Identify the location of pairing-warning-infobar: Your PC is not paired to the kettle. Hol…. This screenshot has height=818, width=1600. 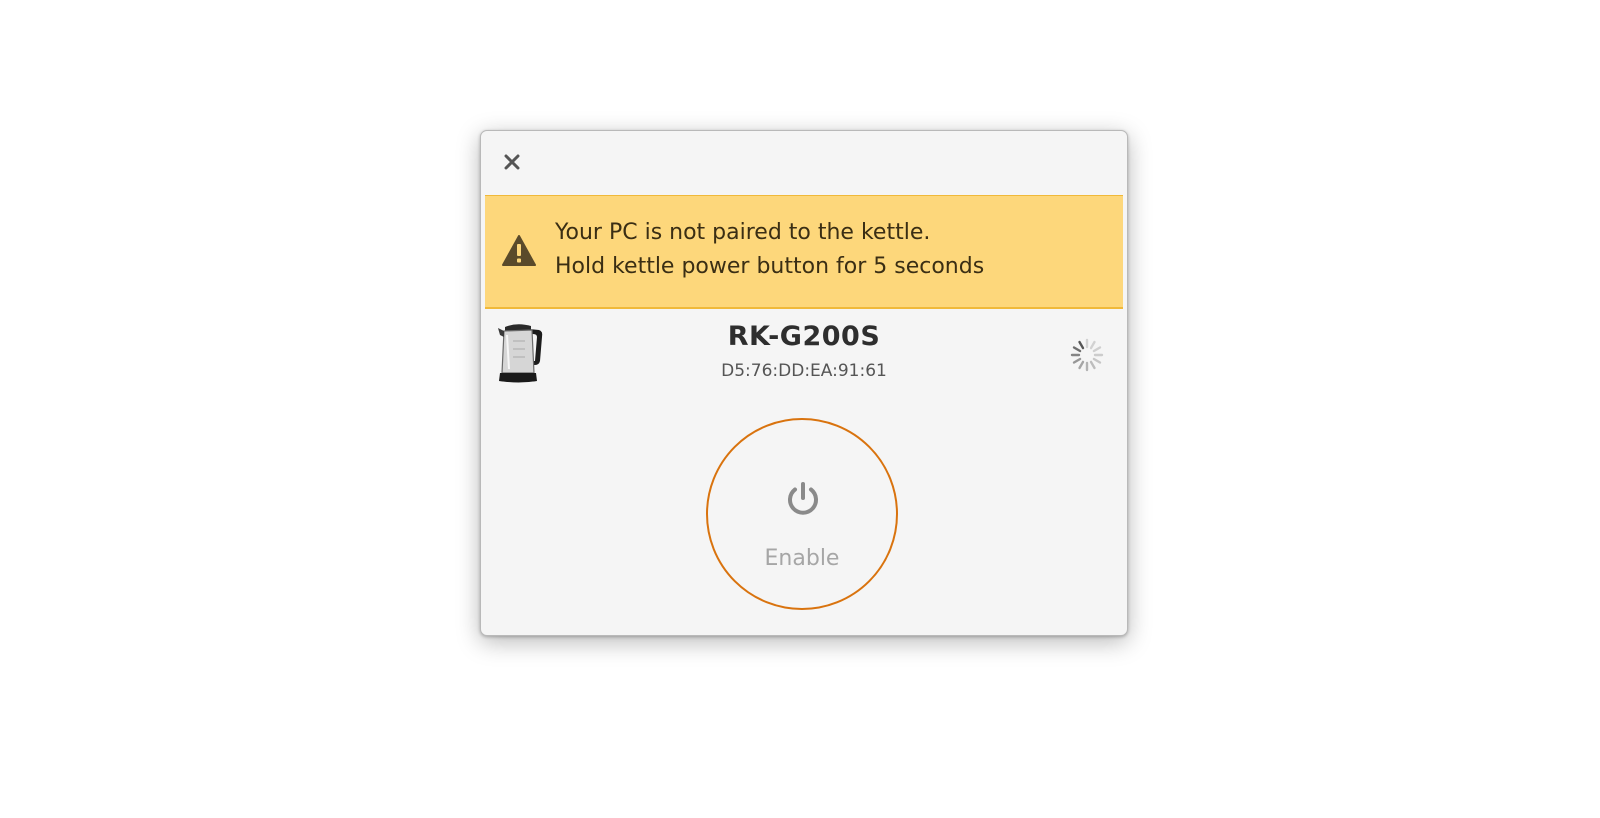
(804, 252).